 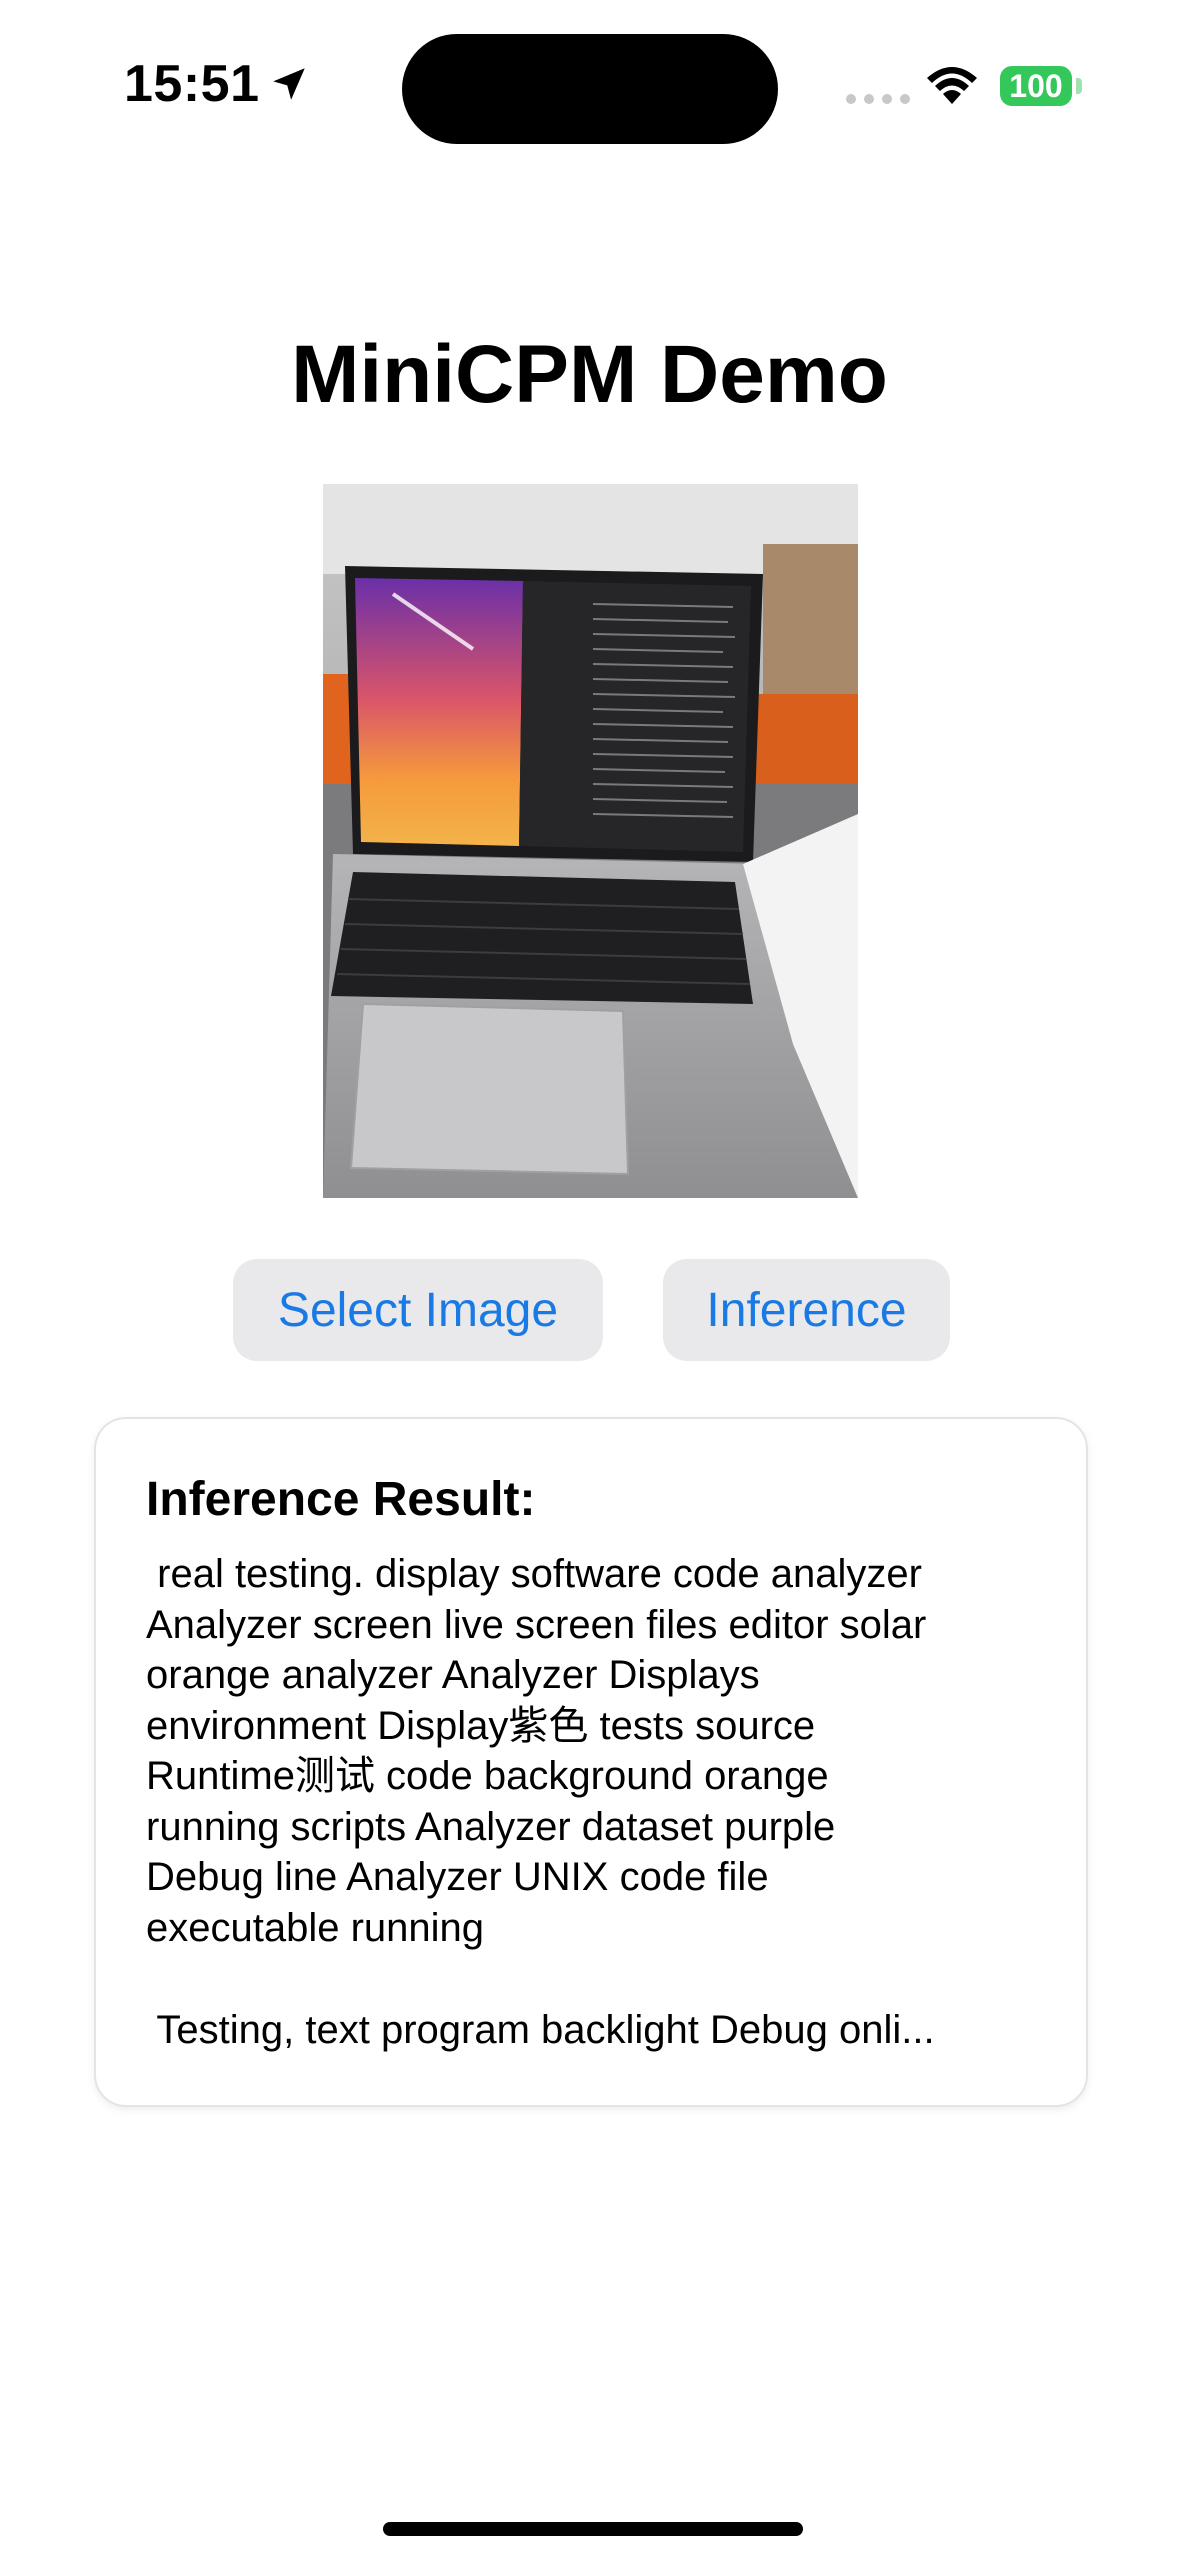 What do you see at coordinates (952, 88) in the screenshot?
I see `wifi-icon` at bounding box center [952, 88].